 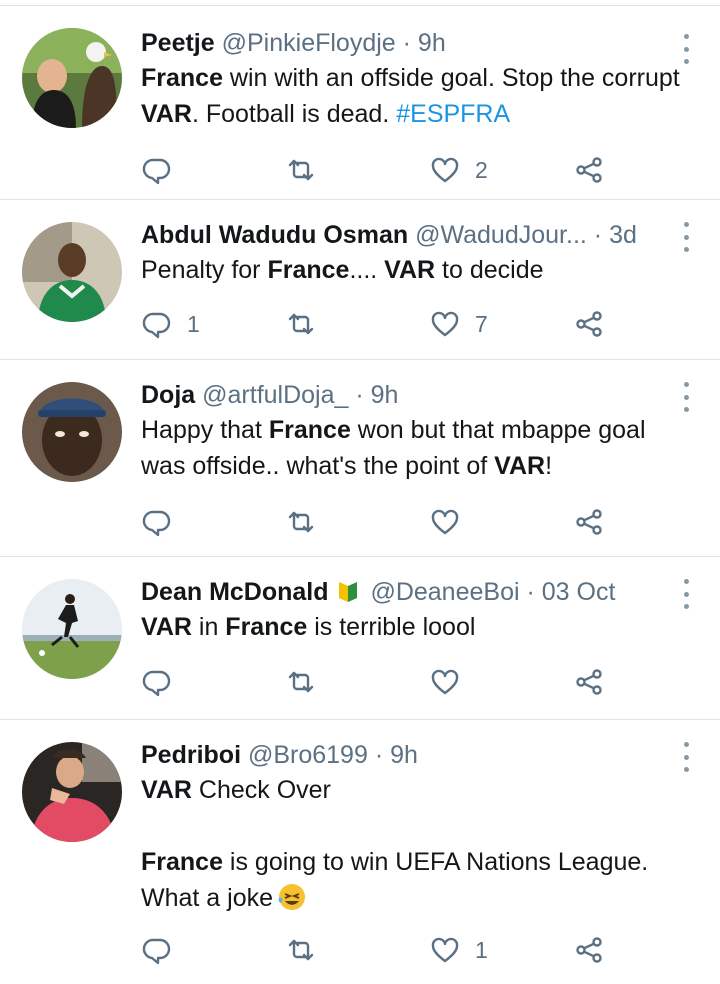 I want to click on tweet-header: Peetje @PinkieFloydje · 9h, so click(x=410, y=43).